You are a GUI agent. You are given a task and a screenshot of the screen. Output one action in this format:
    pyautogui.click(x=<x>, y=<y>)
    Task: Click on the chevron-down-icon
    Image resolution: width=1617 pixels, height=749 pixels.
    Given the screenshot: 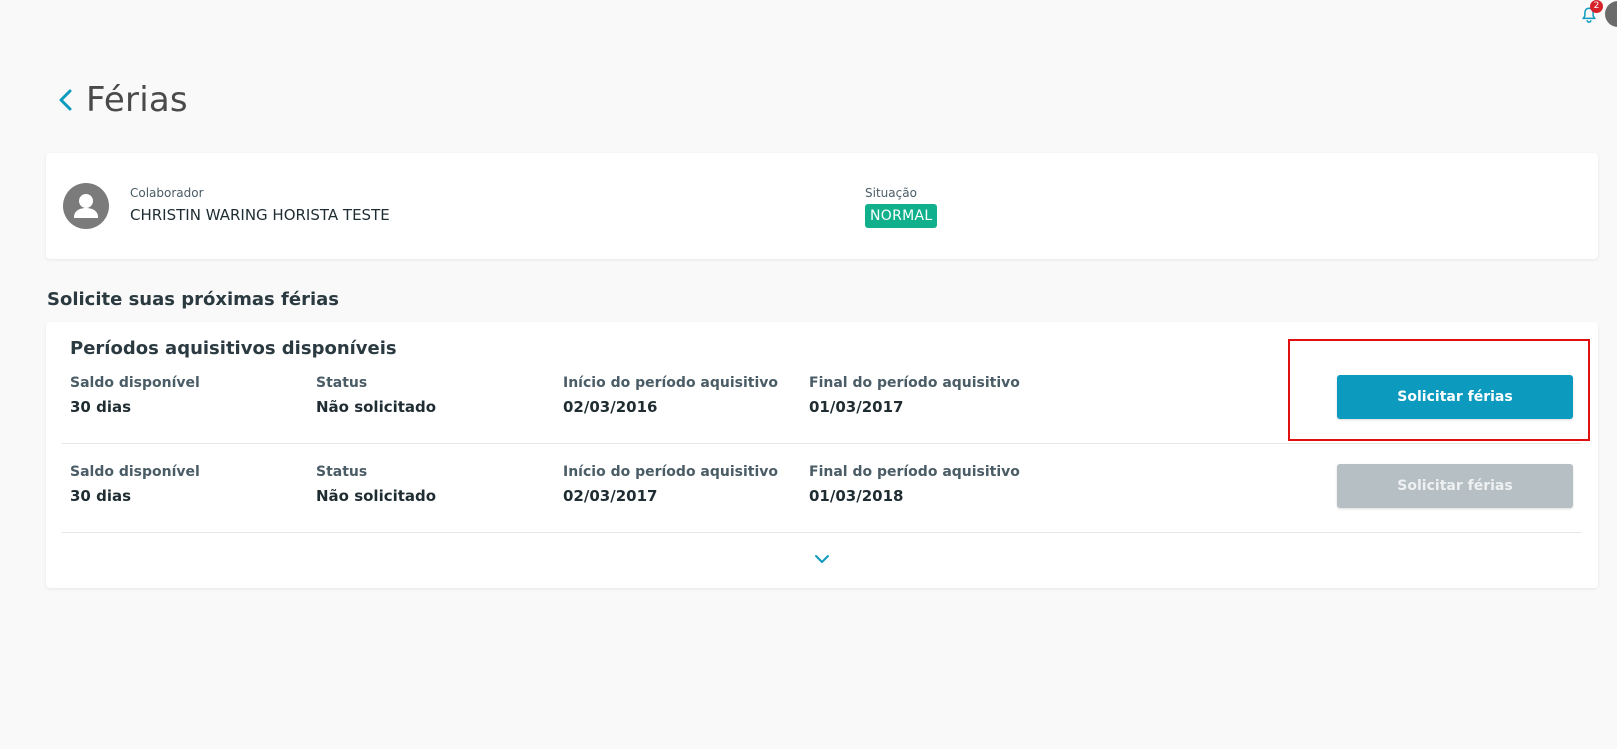 What is the action you would take?
    pyautogui.click(x=822, y=559)
    